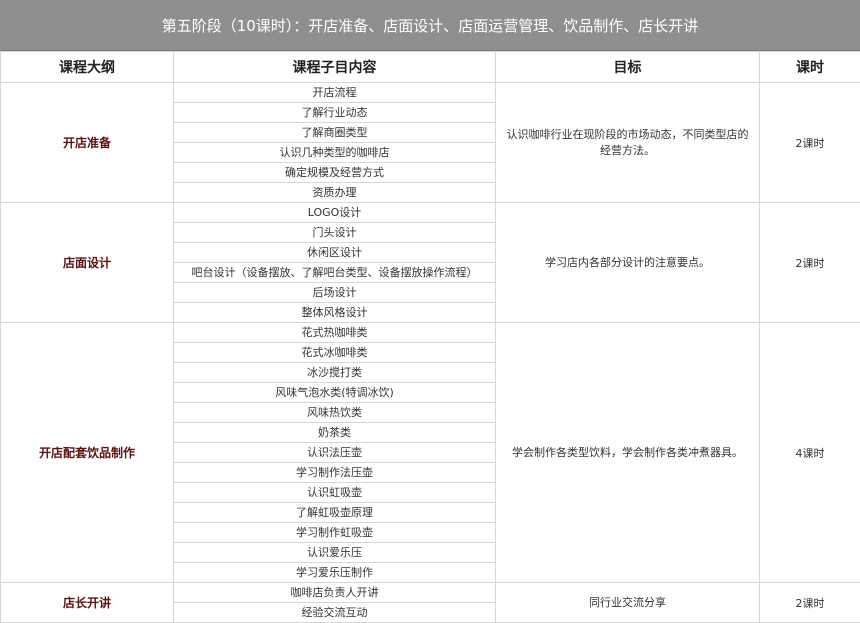 The image size is (860, 623). What do you see at coordinates (335, 273) in the screenshot?
I see `content-item: 吧台设计（设备摆放、了解吧台类型、设备摆放操作流程）` at bounding box center [335, 273].